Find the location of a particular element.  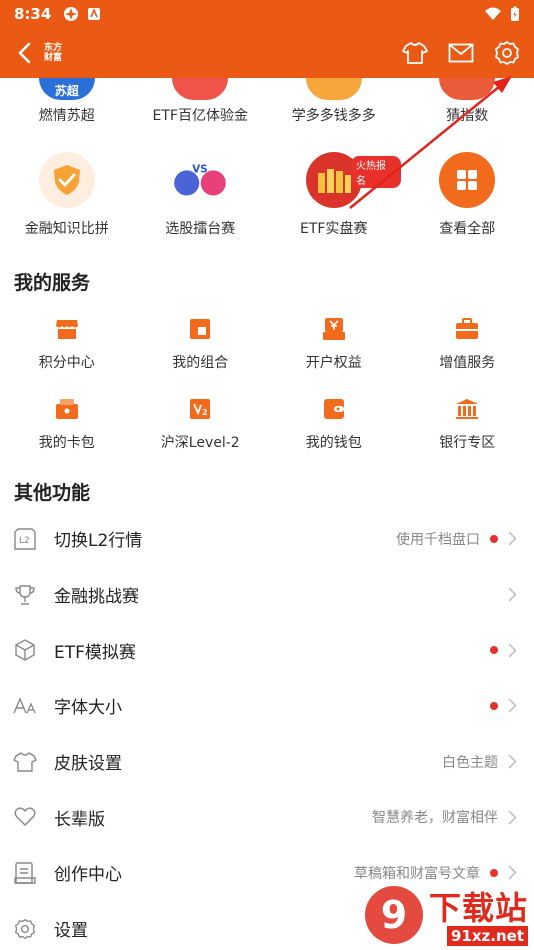

grid-apps-icon is located at coordinates (467, 180).